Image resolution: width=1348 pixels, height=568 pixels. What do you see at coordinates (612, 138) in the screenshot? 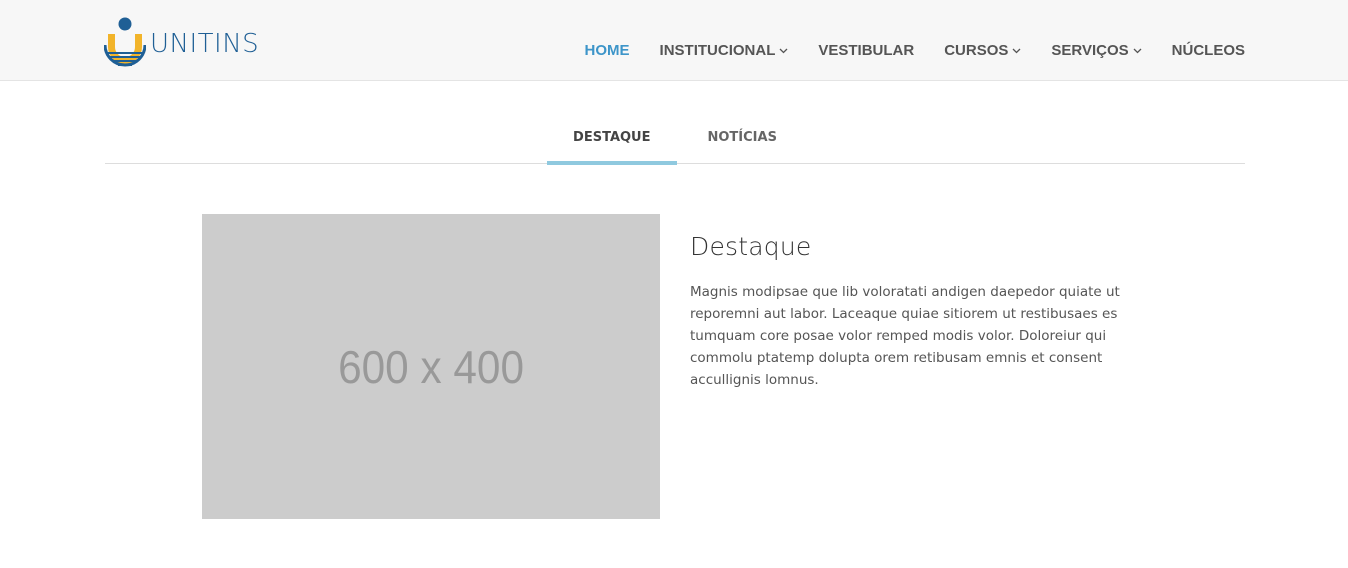
I see `tab-destaque: DESTAQUE` at bounding box center [612, 138].